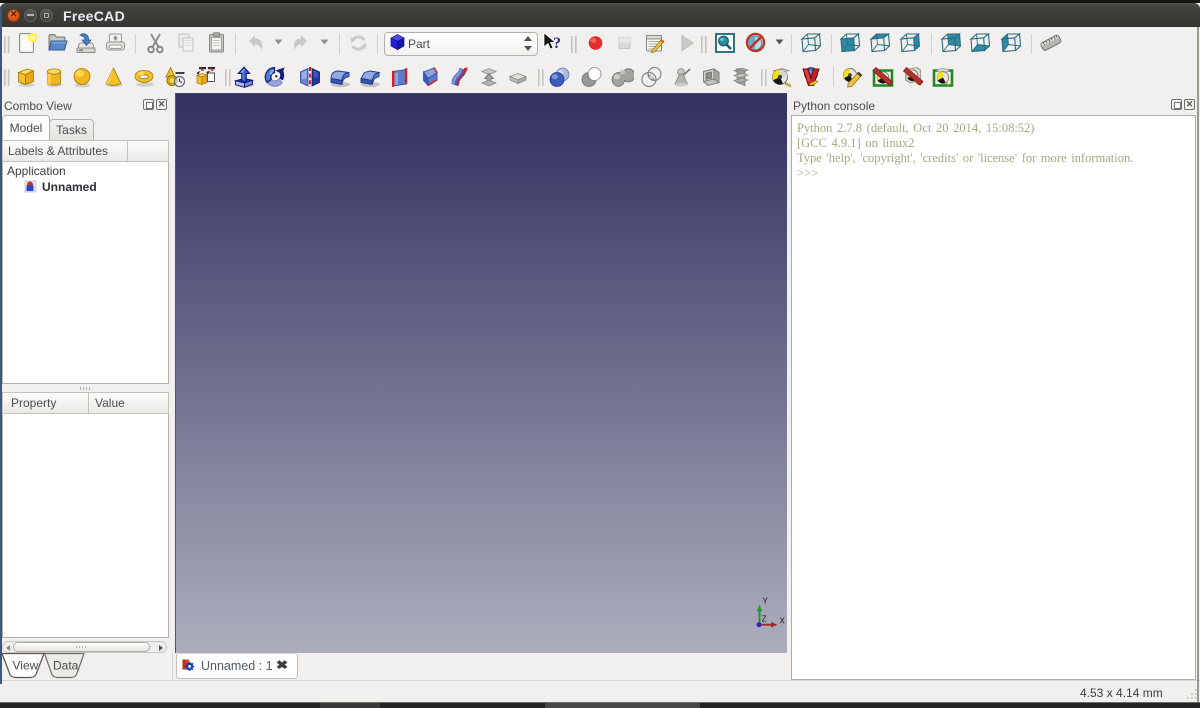 The width and height of the screenshot is (1200, 708). I want to click on svg-text: Data, so click(66, 666).